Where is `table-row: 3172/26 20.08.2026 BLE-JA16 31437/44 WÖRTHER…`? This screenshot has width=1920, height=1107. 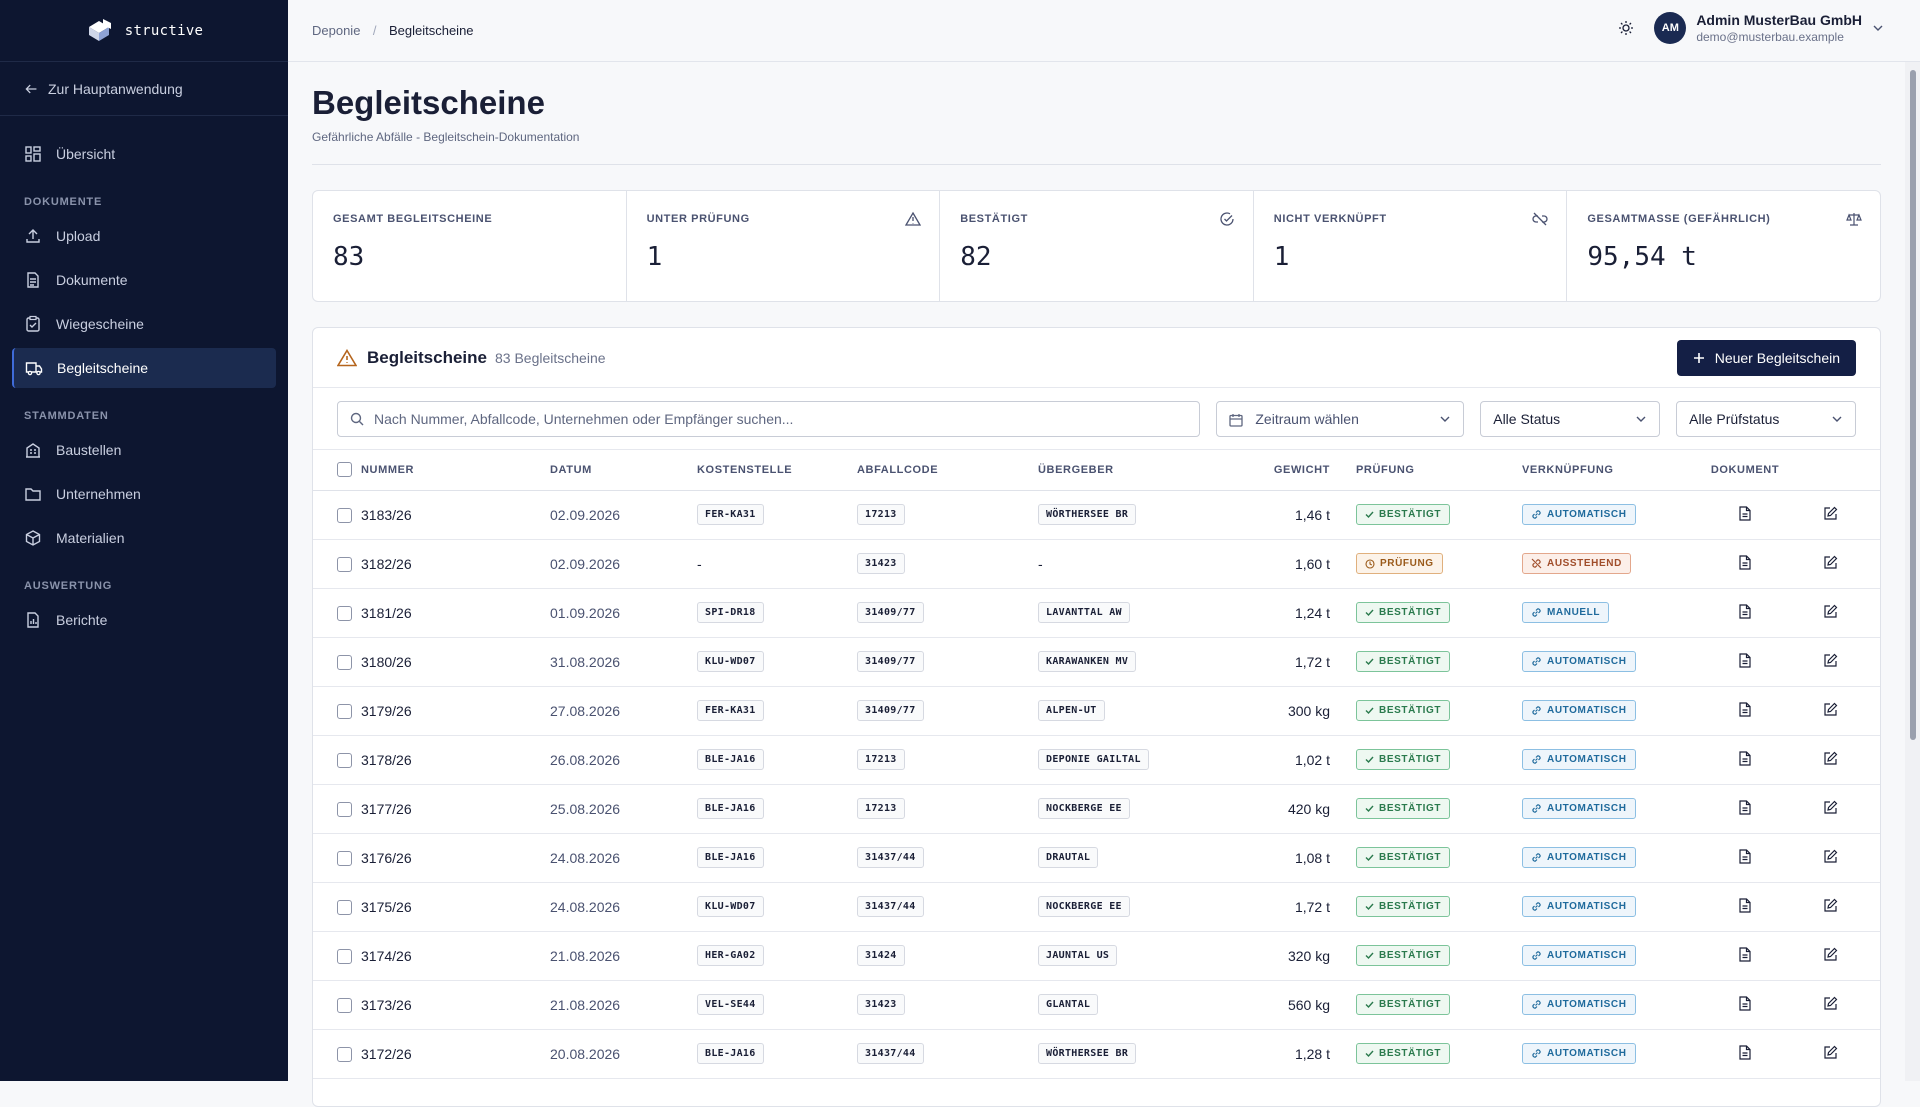 table-row: 3172/26 20.08.2026 BLE-JA16 31437/44 WÖRTHER… is located at coordinates (1096, 1054).